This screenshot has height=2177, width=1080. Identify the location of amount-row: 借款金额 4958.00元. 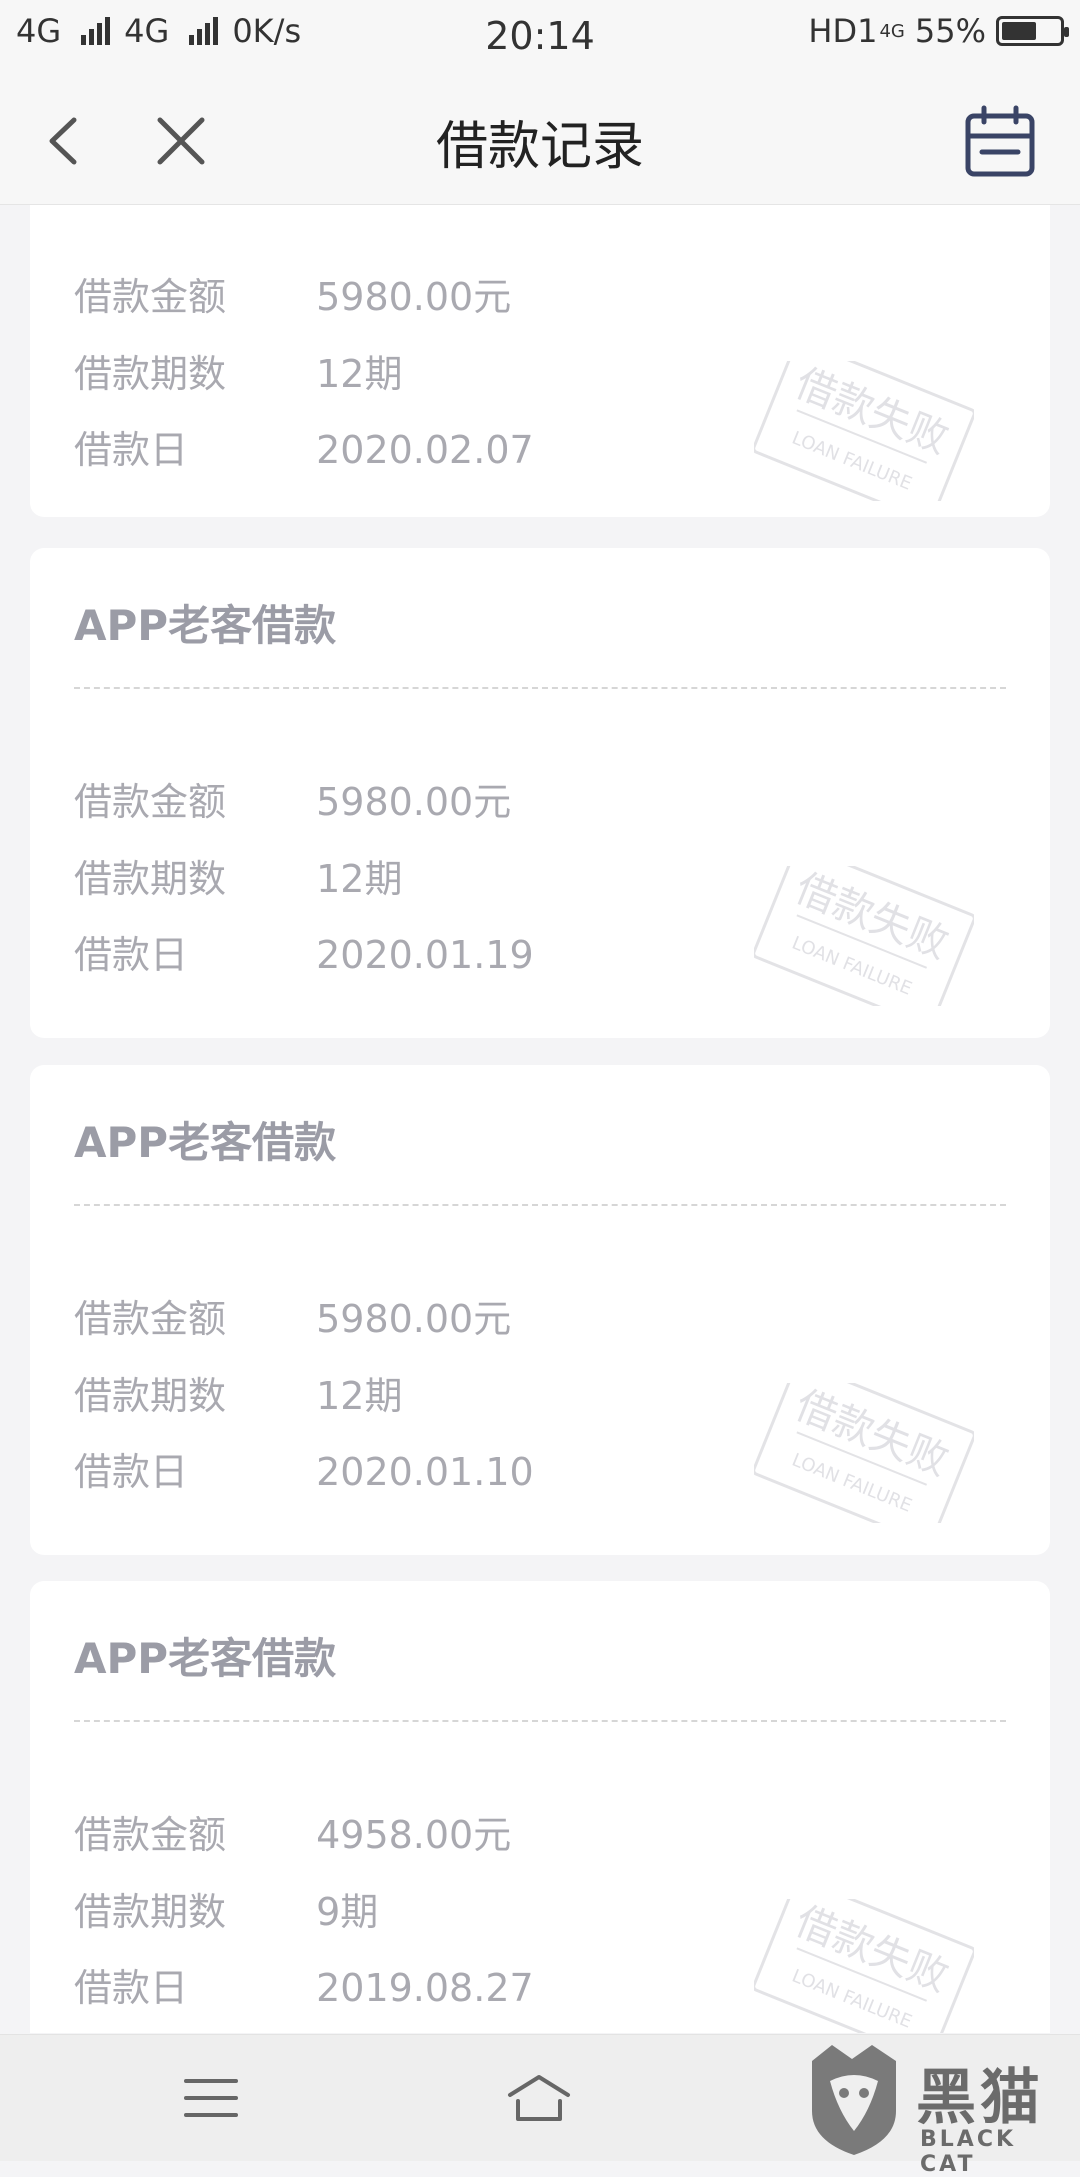
(292, 1831).